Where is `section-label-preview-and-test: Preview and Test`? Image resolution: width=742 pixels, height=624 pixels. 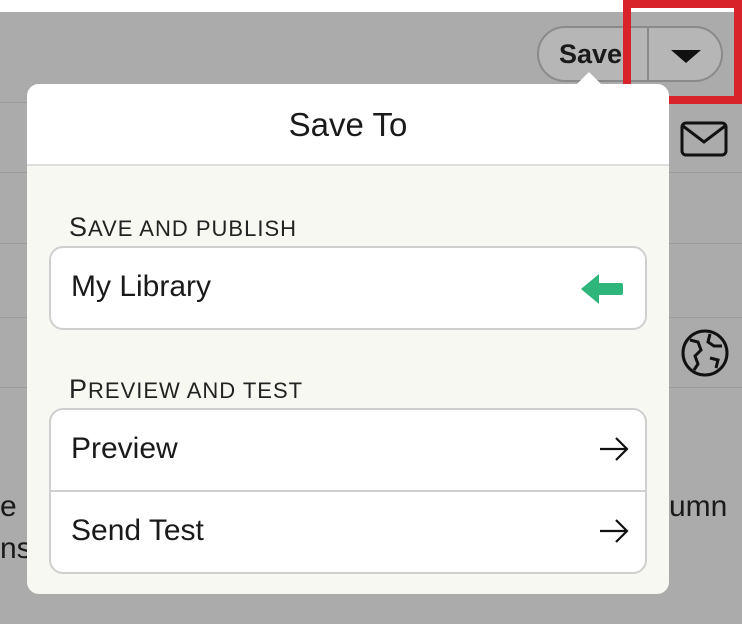
section-label-preview-and-test: Preview and Test is located at coordinates (186, 389).